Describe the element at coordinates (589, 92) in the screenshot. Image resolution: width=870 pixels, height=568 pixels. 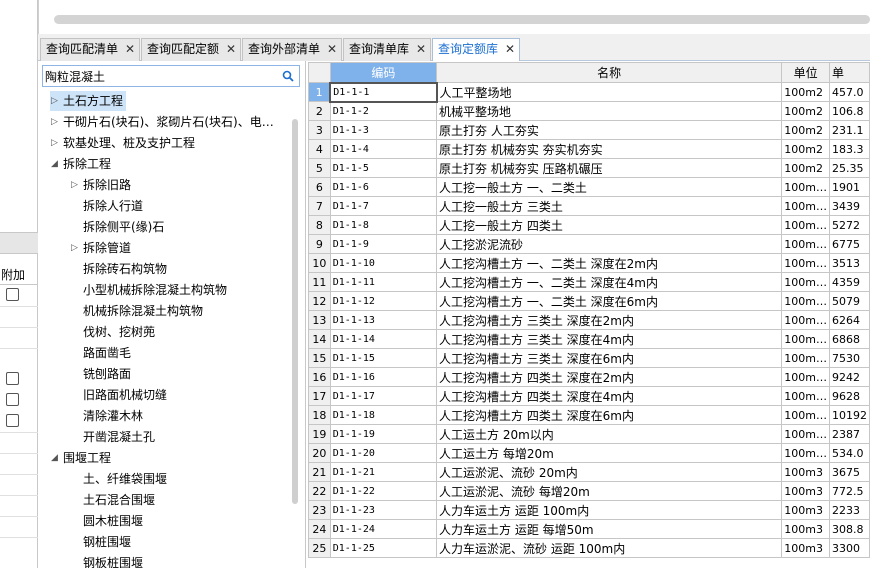
I see `table-row: 1 D1-1-1 人工平整场地 100m2 457.0` at that location.